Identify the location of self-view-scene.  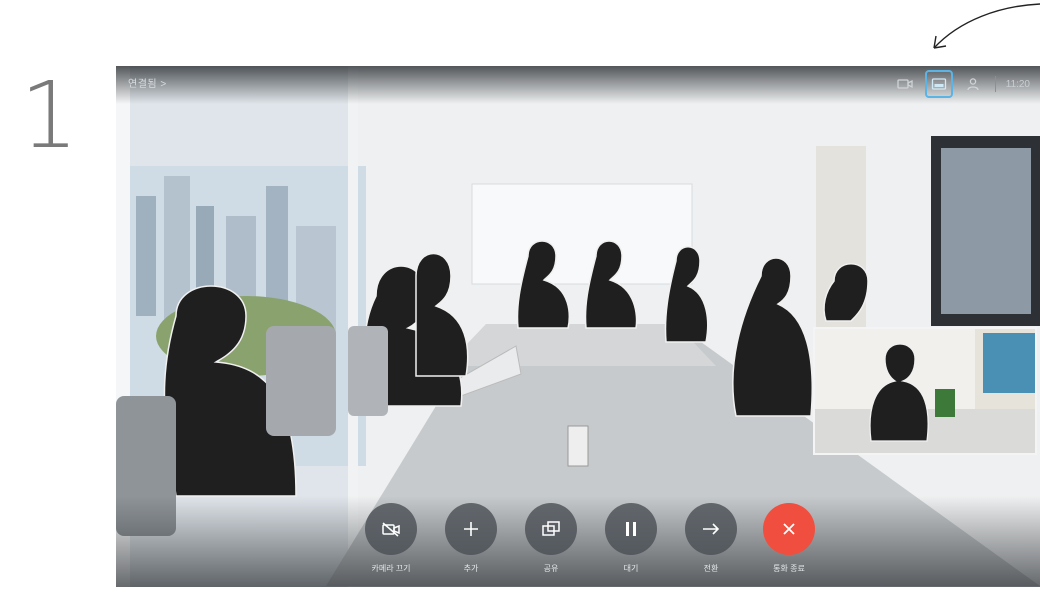
(925, 391).